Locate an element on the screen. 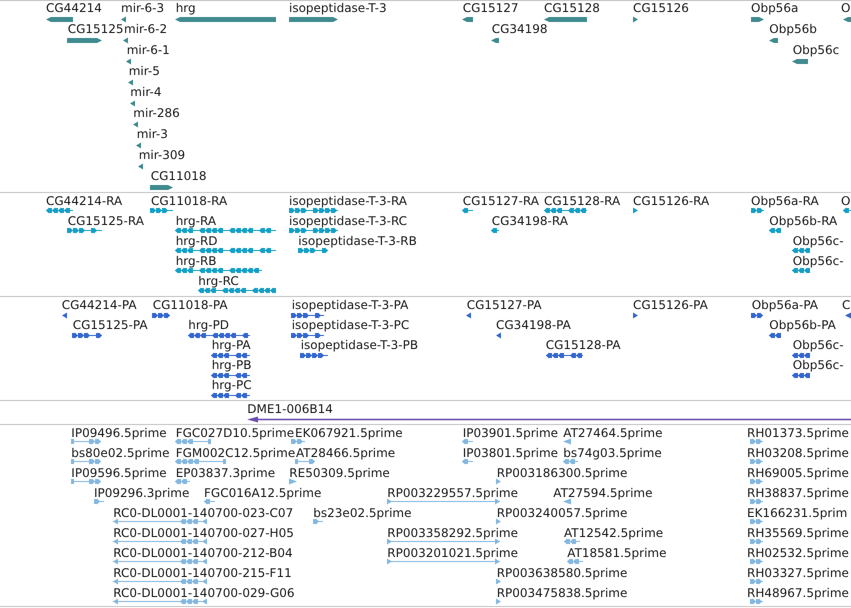 Image resolution: width=851 pixels, height=608 pixels. est-label: RH38837.5prime is located at coordinates (798, 493).